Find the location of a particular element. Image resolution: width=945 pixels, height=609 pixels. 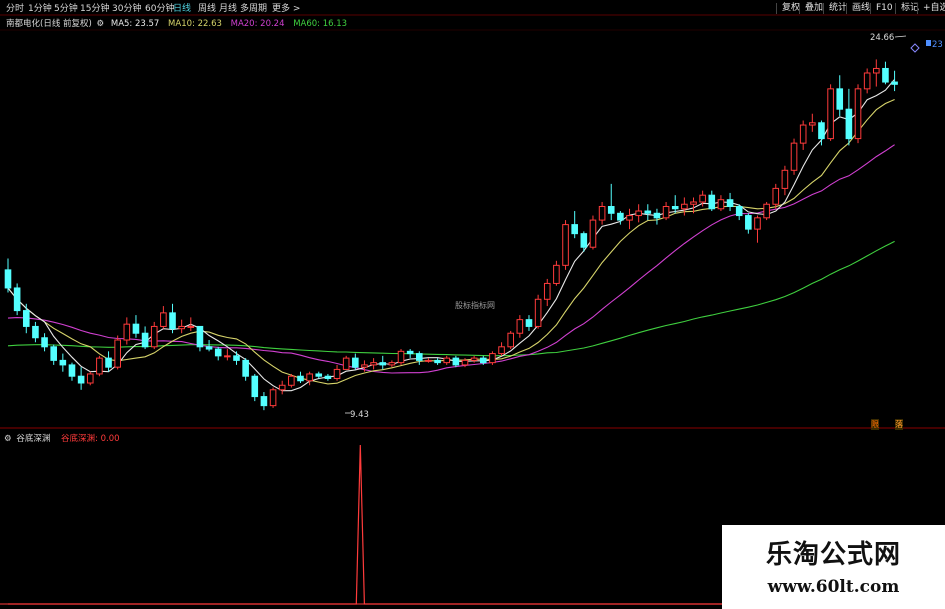

watermark-url: www.60lt.com is located at coordinates (833, 587).